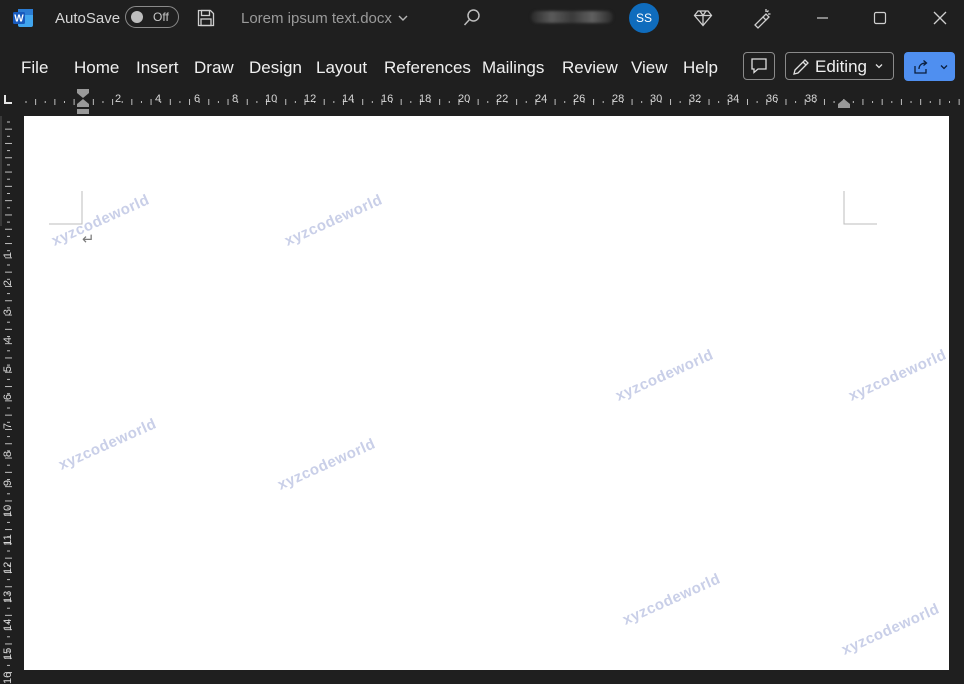  Describe the element at coordinates (579, 99) in the screenshot. I see `ruler-label: 26` at that location.